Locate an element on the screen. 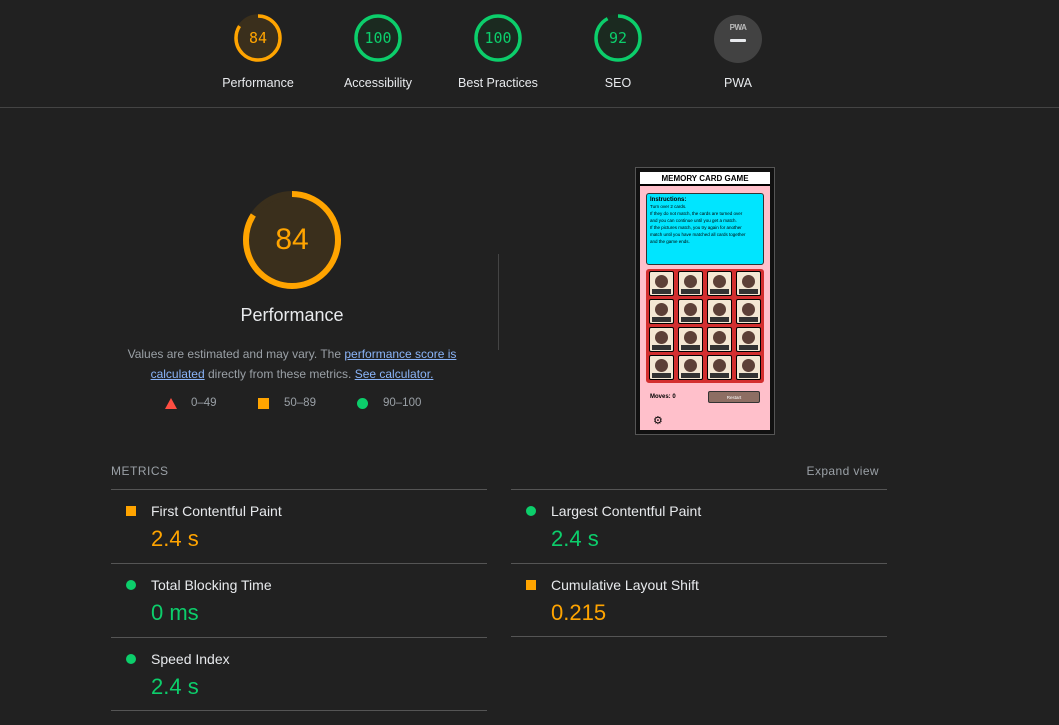 Image resolution: width=1059 pixels, height=725 pixels. gauge-pwa: PWA PWA is located at coordinates (738, 51).